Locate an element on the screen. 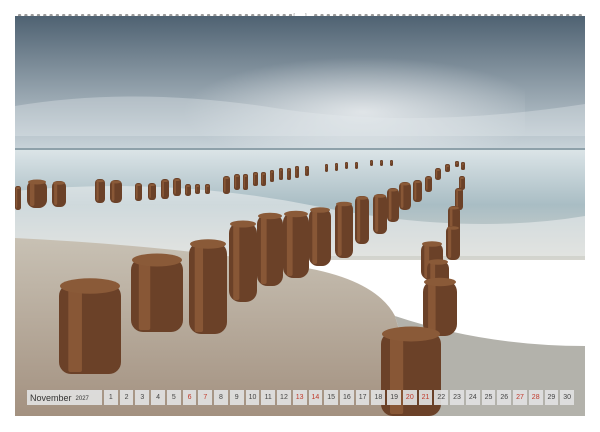 The width and height of the screenshot is (600, 432). day-cell: 11 is located at coordinates (268, 397).